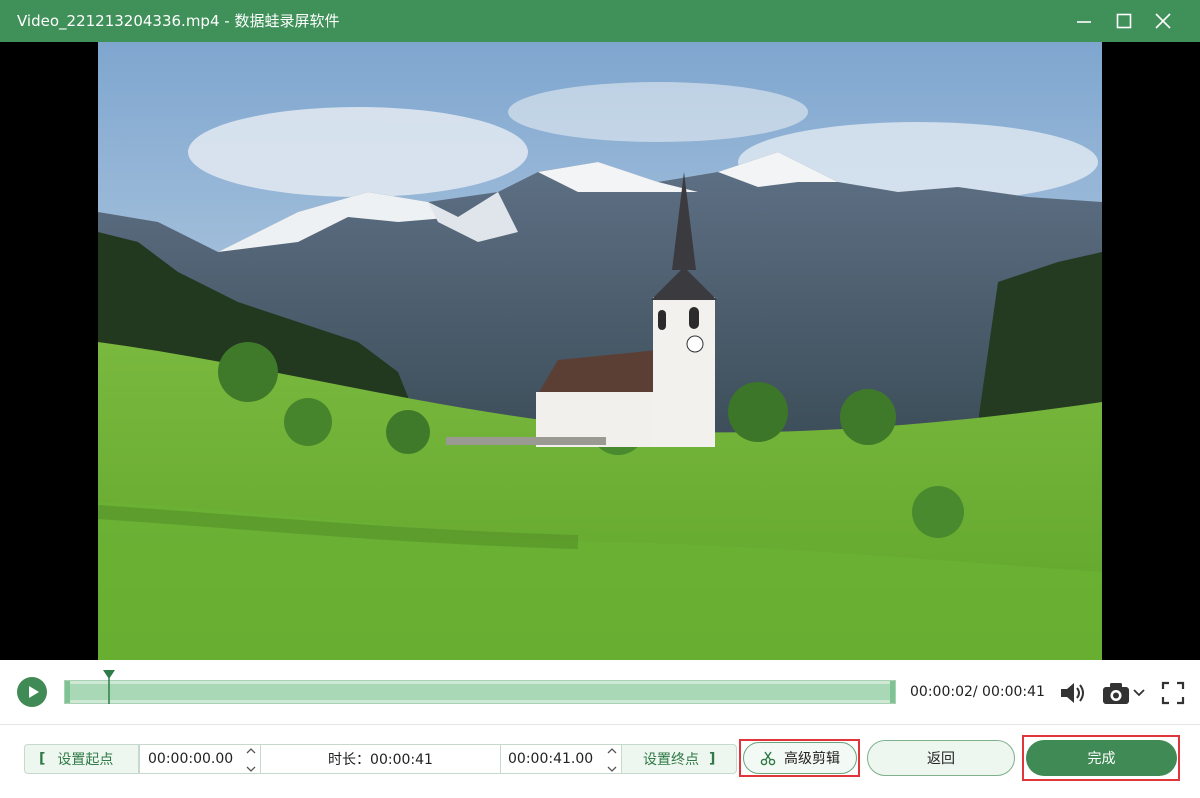 Image resolution: width=1200 pixels, height=798 pixels. What do you see at coordinates (600, 21) in the screenshot?
I see `title-bar: Video_221213204336.mp4 - 数据蛙录屏软件` at bounding box center [600, 21].